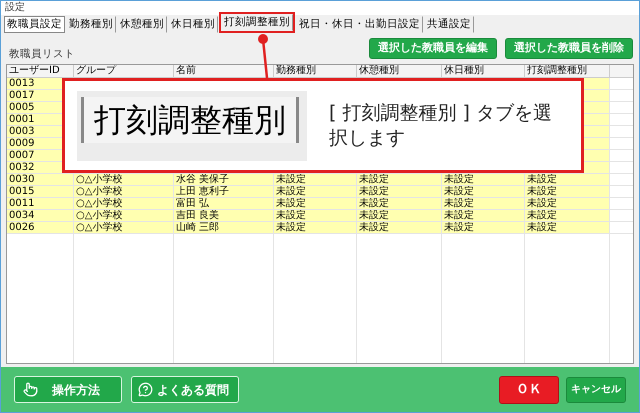 Image resolution: width=640 pixels, height=413 pixels. Describe the element at coordinates (449, 24) in the screenshot. I see `tab: 共通設定` at that location.